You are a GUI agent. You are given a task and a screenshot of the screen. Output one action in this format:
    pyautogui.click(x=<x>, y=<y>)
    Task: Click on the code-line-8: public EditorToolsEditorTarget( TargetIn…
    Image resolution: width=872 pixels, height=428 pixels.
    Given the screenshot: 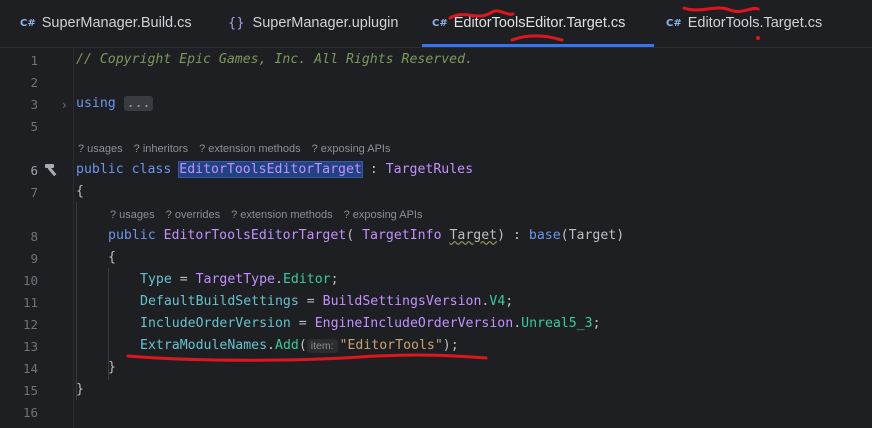 What is the action you would take?
    pyautogui.click(x=366, y=235)
    